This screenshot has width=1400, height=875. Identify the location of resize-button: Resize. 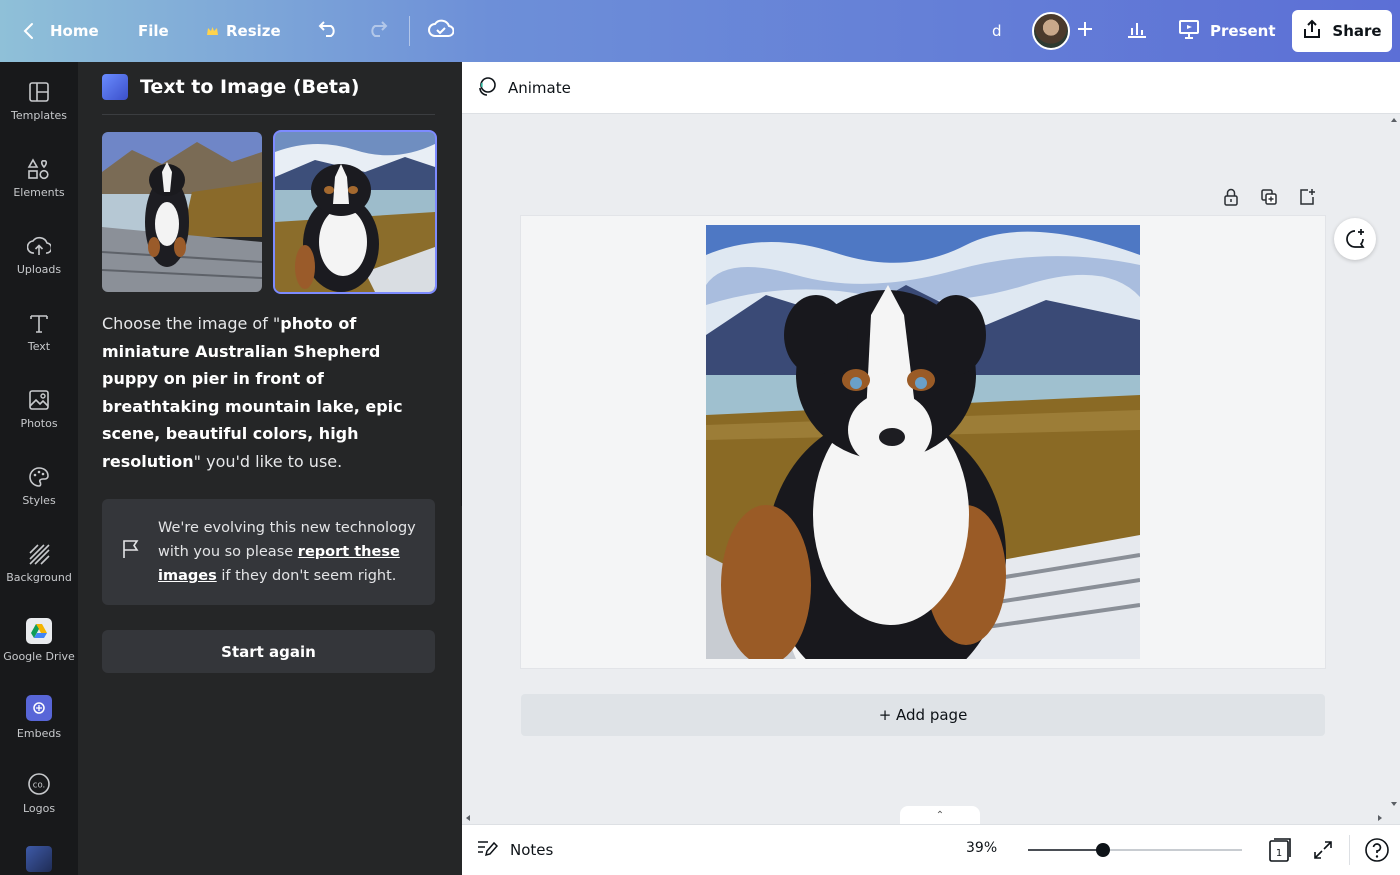
(243, 31).